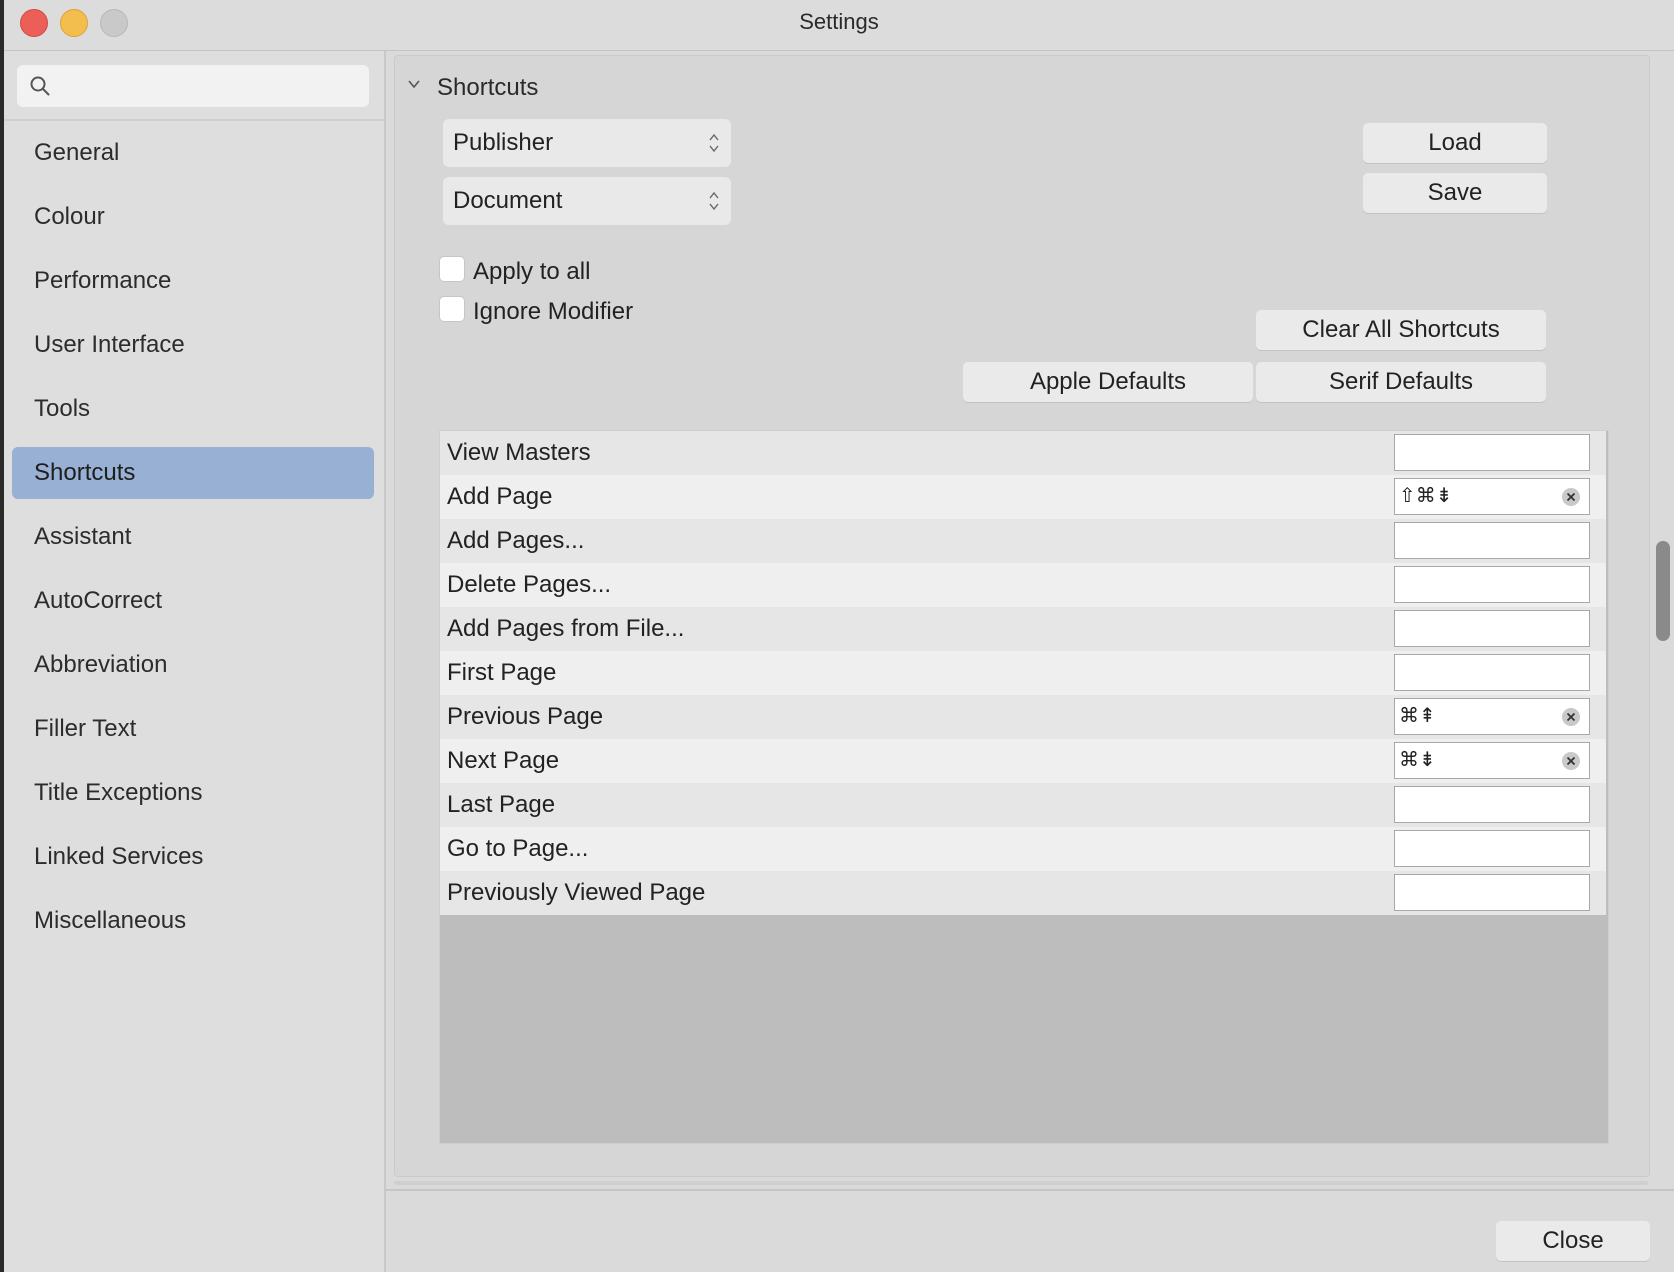 The image size is (1674, 1272). Describe the element at coordinates (193, 857) in the screenshot. I see `sidebar-item-linked-services: Linked Services` at that location.